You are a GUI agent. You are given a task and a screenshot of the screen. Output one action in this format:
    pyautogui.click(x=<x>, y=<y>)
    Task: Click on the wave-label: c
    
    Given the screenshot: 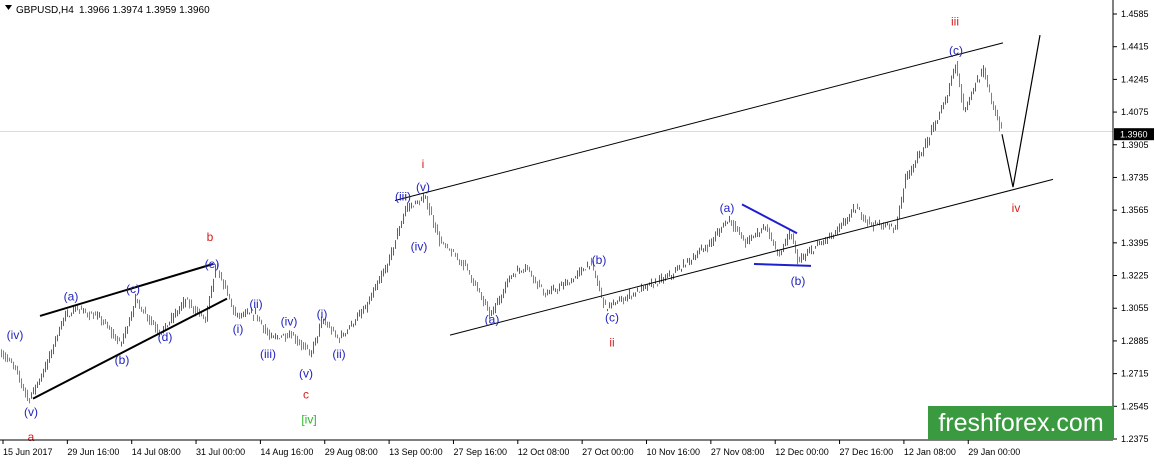 What is the action you would take?
    pyautogui.click(x=306, y=395)
    